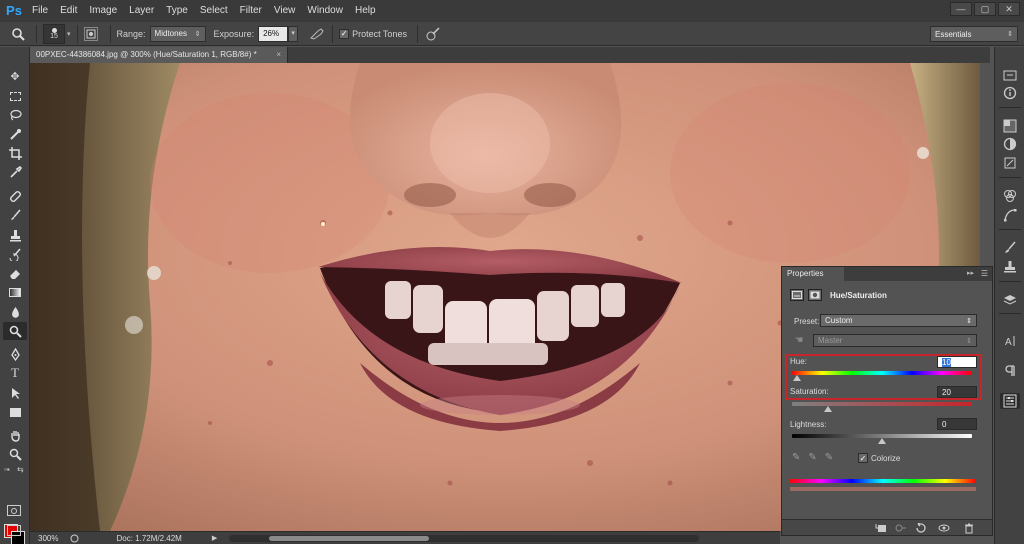 The image size is (1024, 544). What do you see at coordinates (15, 273) in the screenshot?
I see `eraser-icon` at bounding box center [15, 273].